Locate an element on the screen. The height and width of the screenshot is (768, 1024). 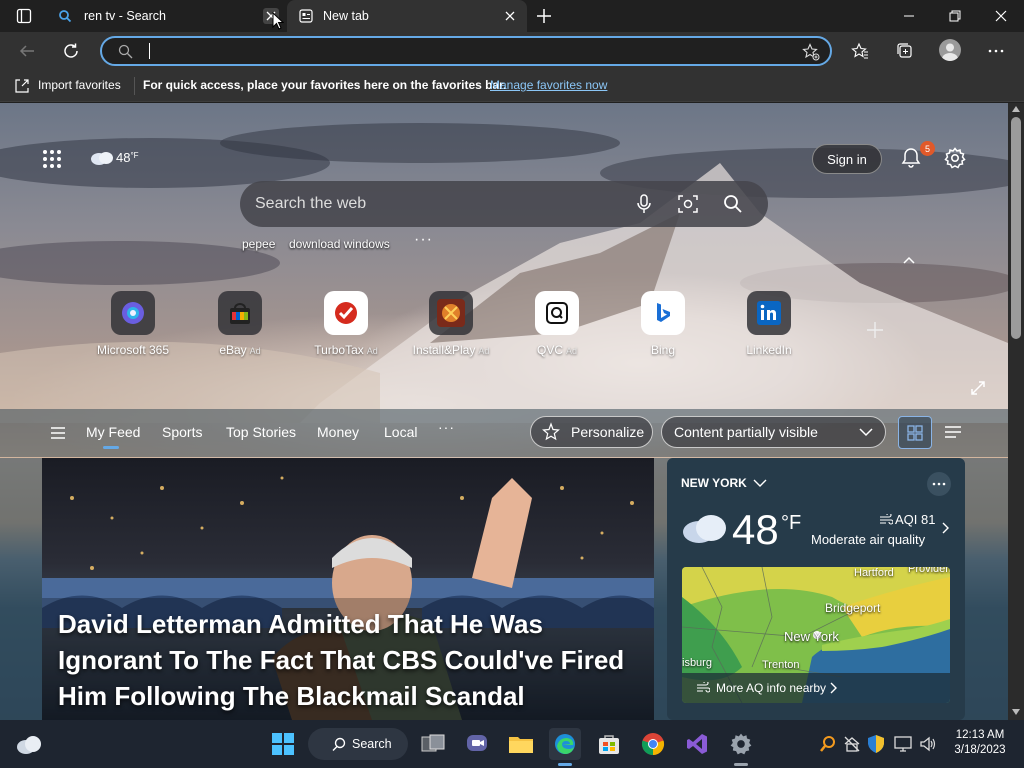
visual-studio-icon is located at coordinates (697, 744).